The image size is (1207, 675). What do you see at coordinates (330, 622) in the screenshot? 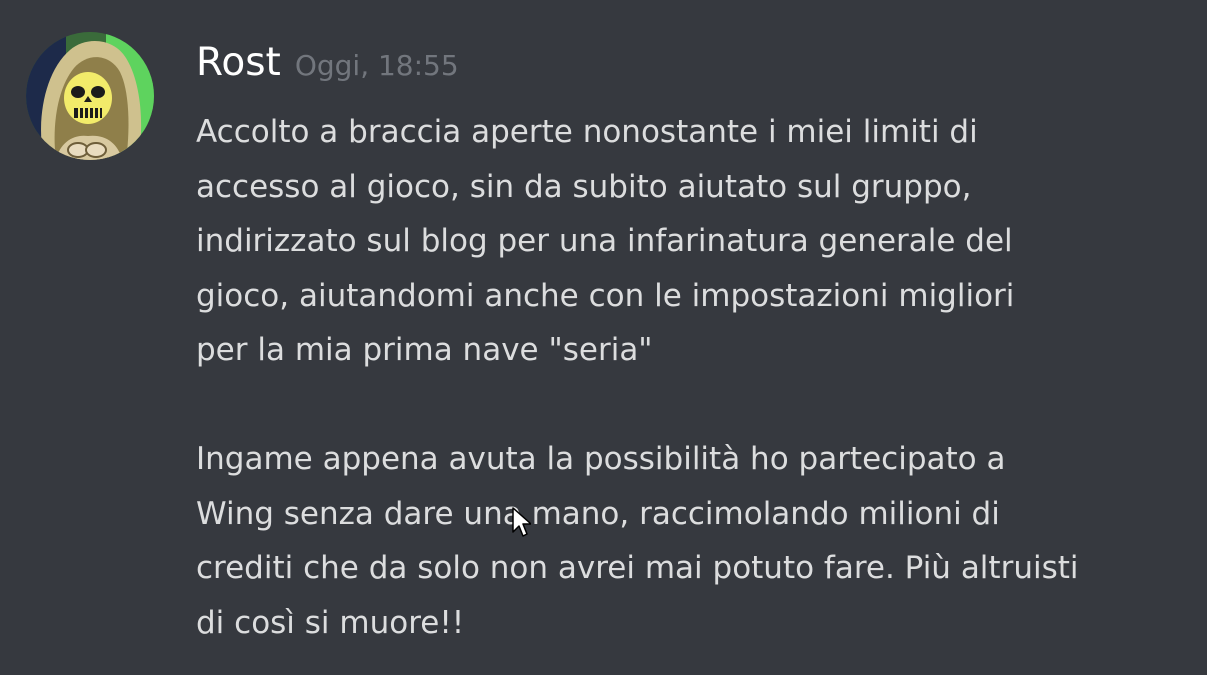
I see `message-line: di così si muore!!` at bounding box center [330, 622].